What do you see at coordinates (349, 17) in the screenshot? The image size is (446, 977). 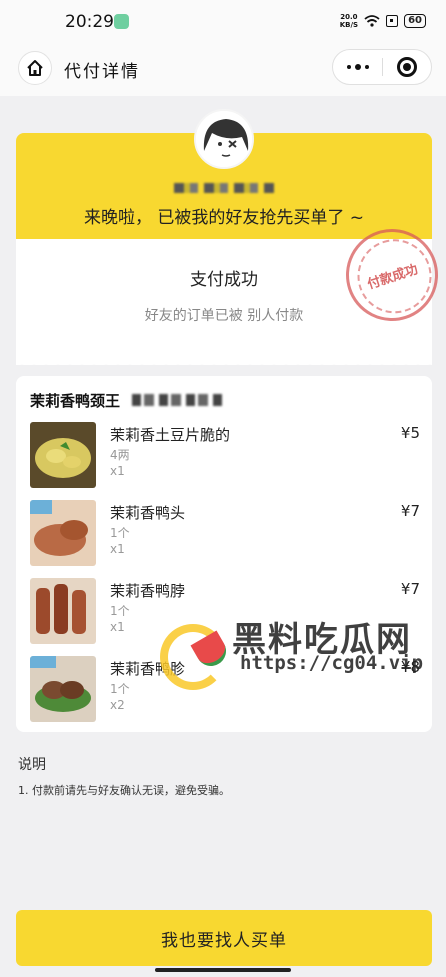 I see `network-speed-value: 20.0` at bounding box center [349, 17].